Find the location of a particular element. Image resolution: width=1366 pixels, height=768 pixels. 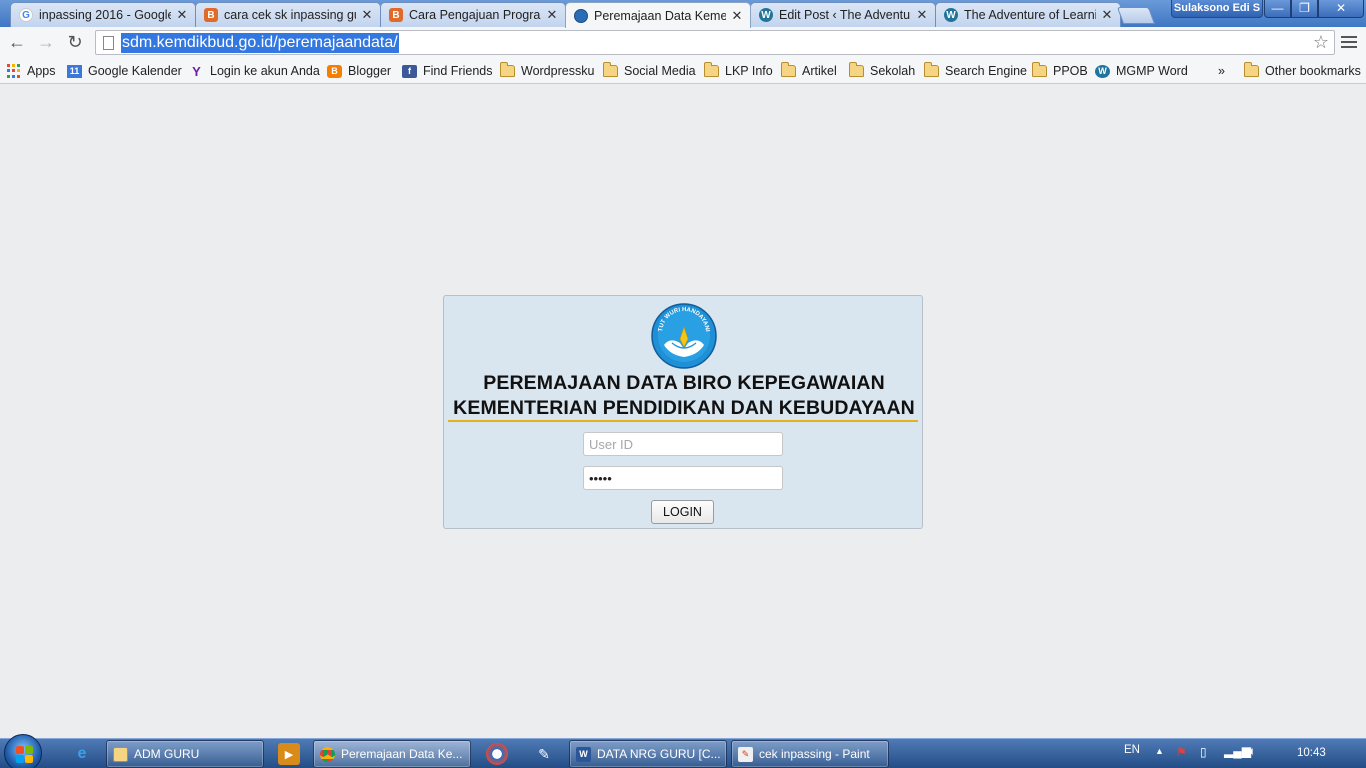

bookmark-find-friends: f Find Friends is located at coordinates (447, 71).